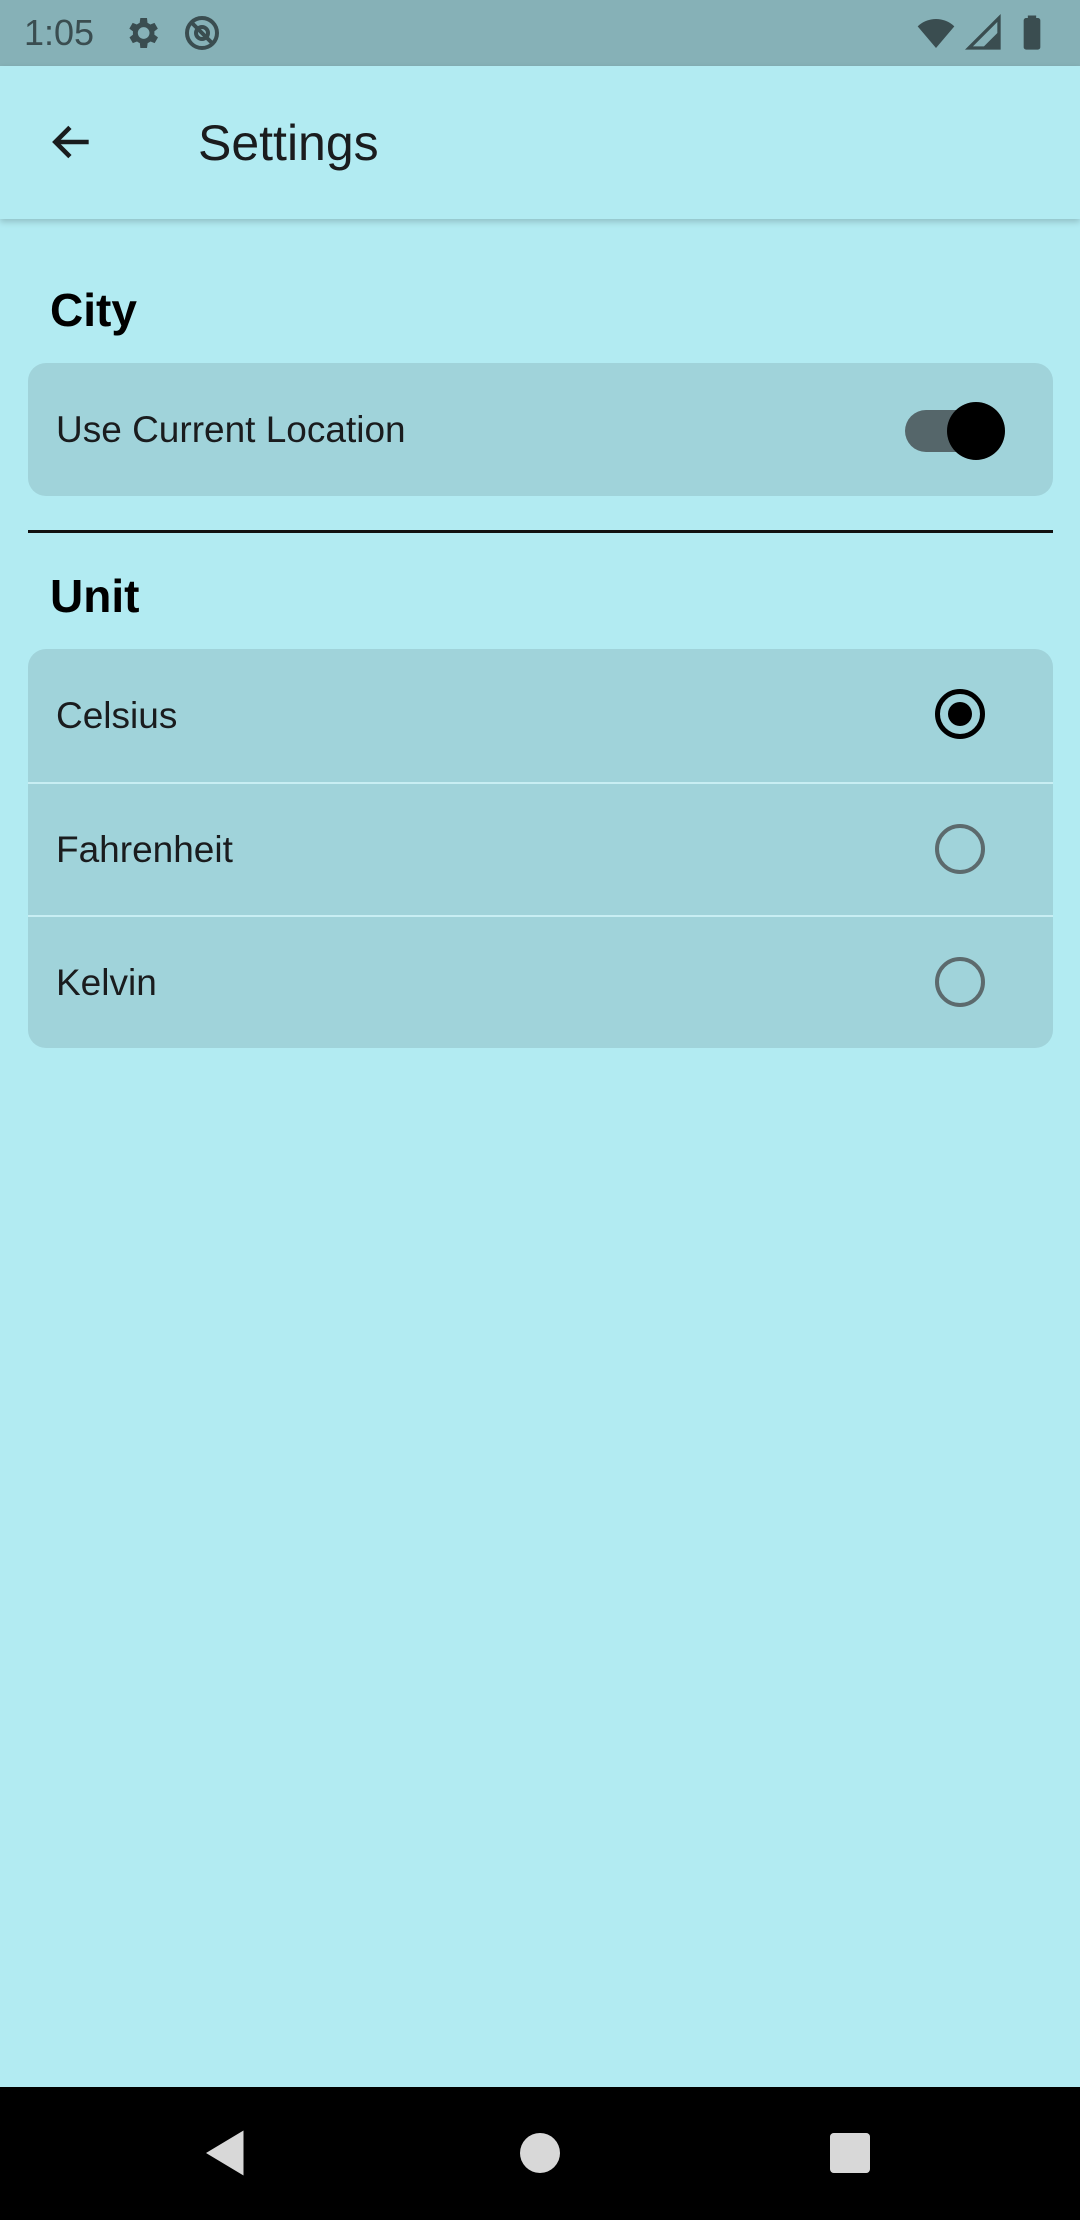  I want to click on unit-option-label: Celsius, so click(117, 715).